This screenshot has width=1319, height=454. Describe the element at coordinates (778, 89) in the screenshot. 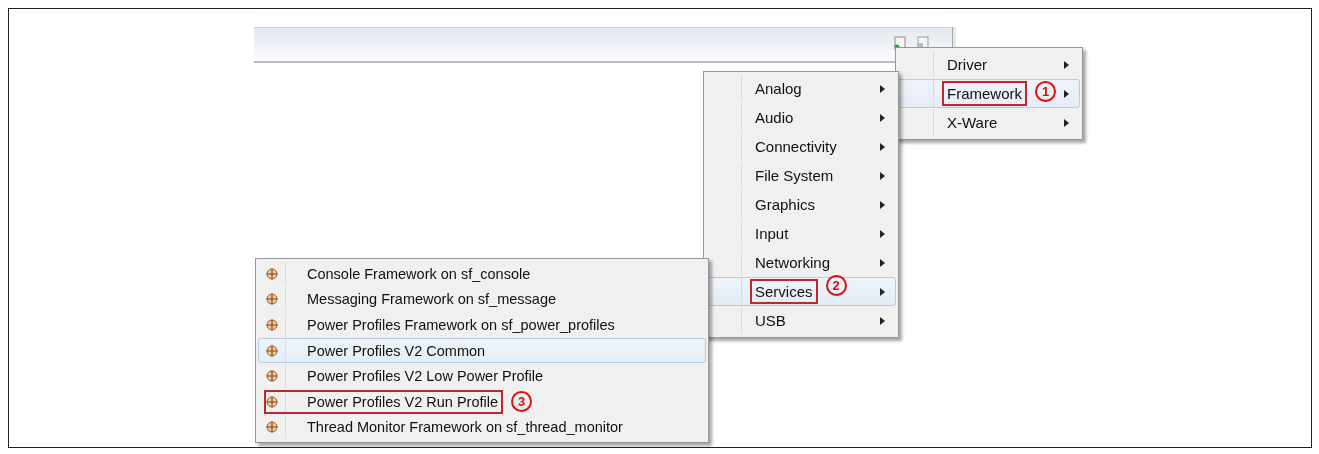

I see `menu-label: Analog` at that location.